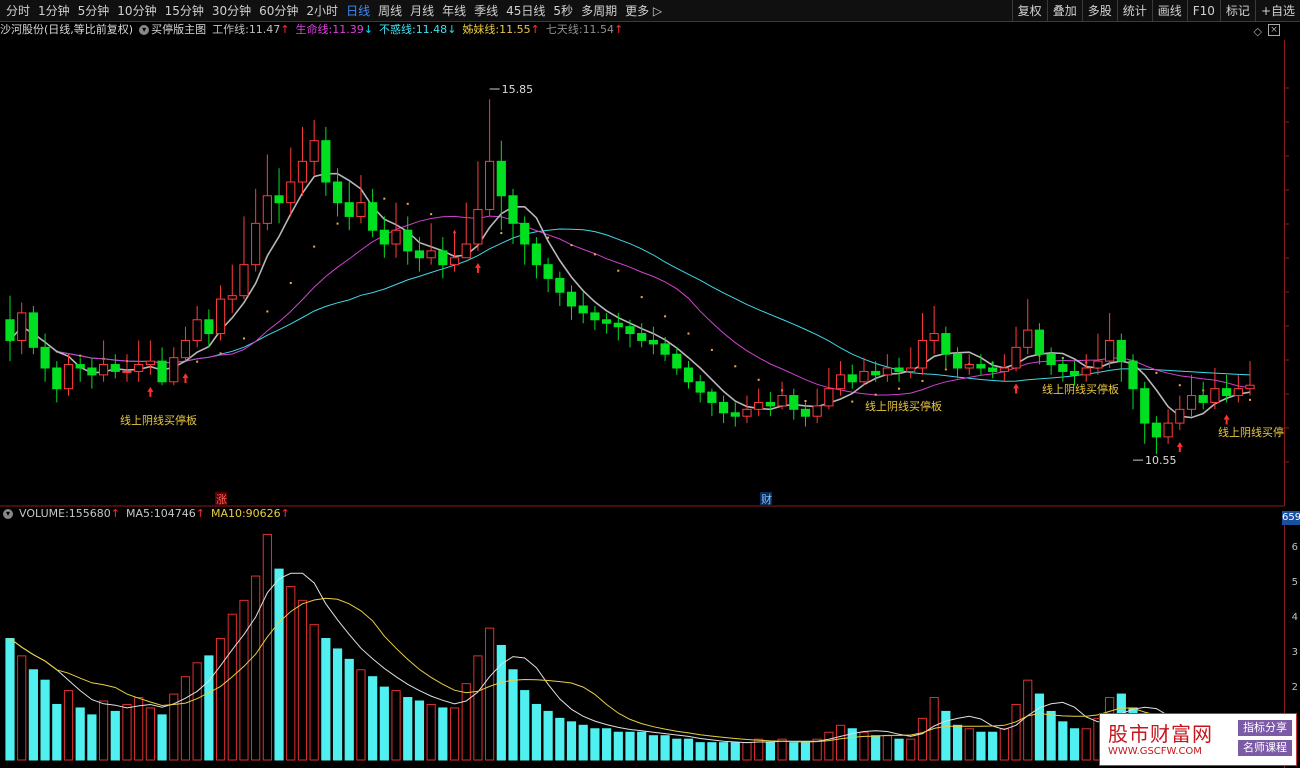  I want to click on volume-legend-label: MA10:, so click(228, 513).